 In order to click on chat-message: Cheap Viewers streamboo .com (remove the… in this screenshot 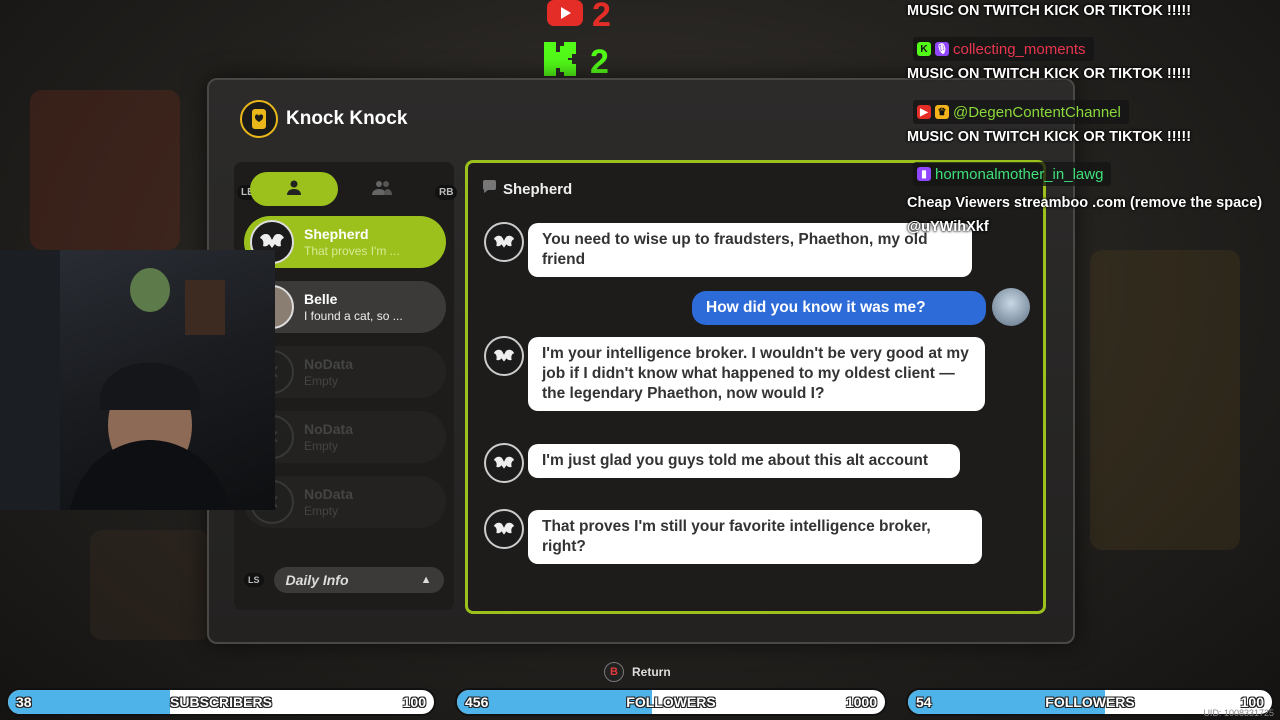, I will do `click(1085, 215)`.